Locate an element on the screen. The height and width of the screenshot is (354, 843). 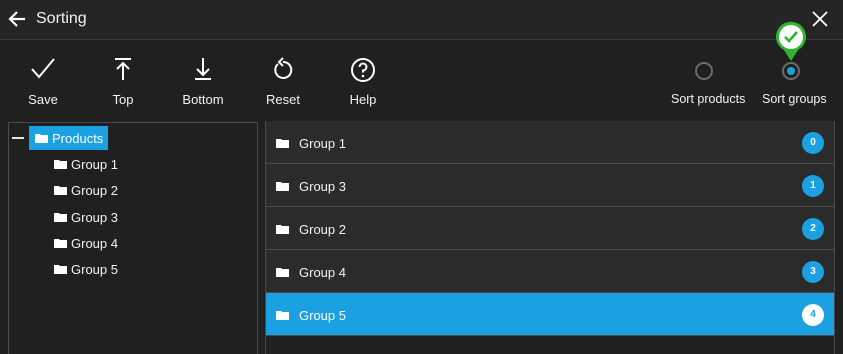
order-badge: 1 is located at coordinates (813, 186).